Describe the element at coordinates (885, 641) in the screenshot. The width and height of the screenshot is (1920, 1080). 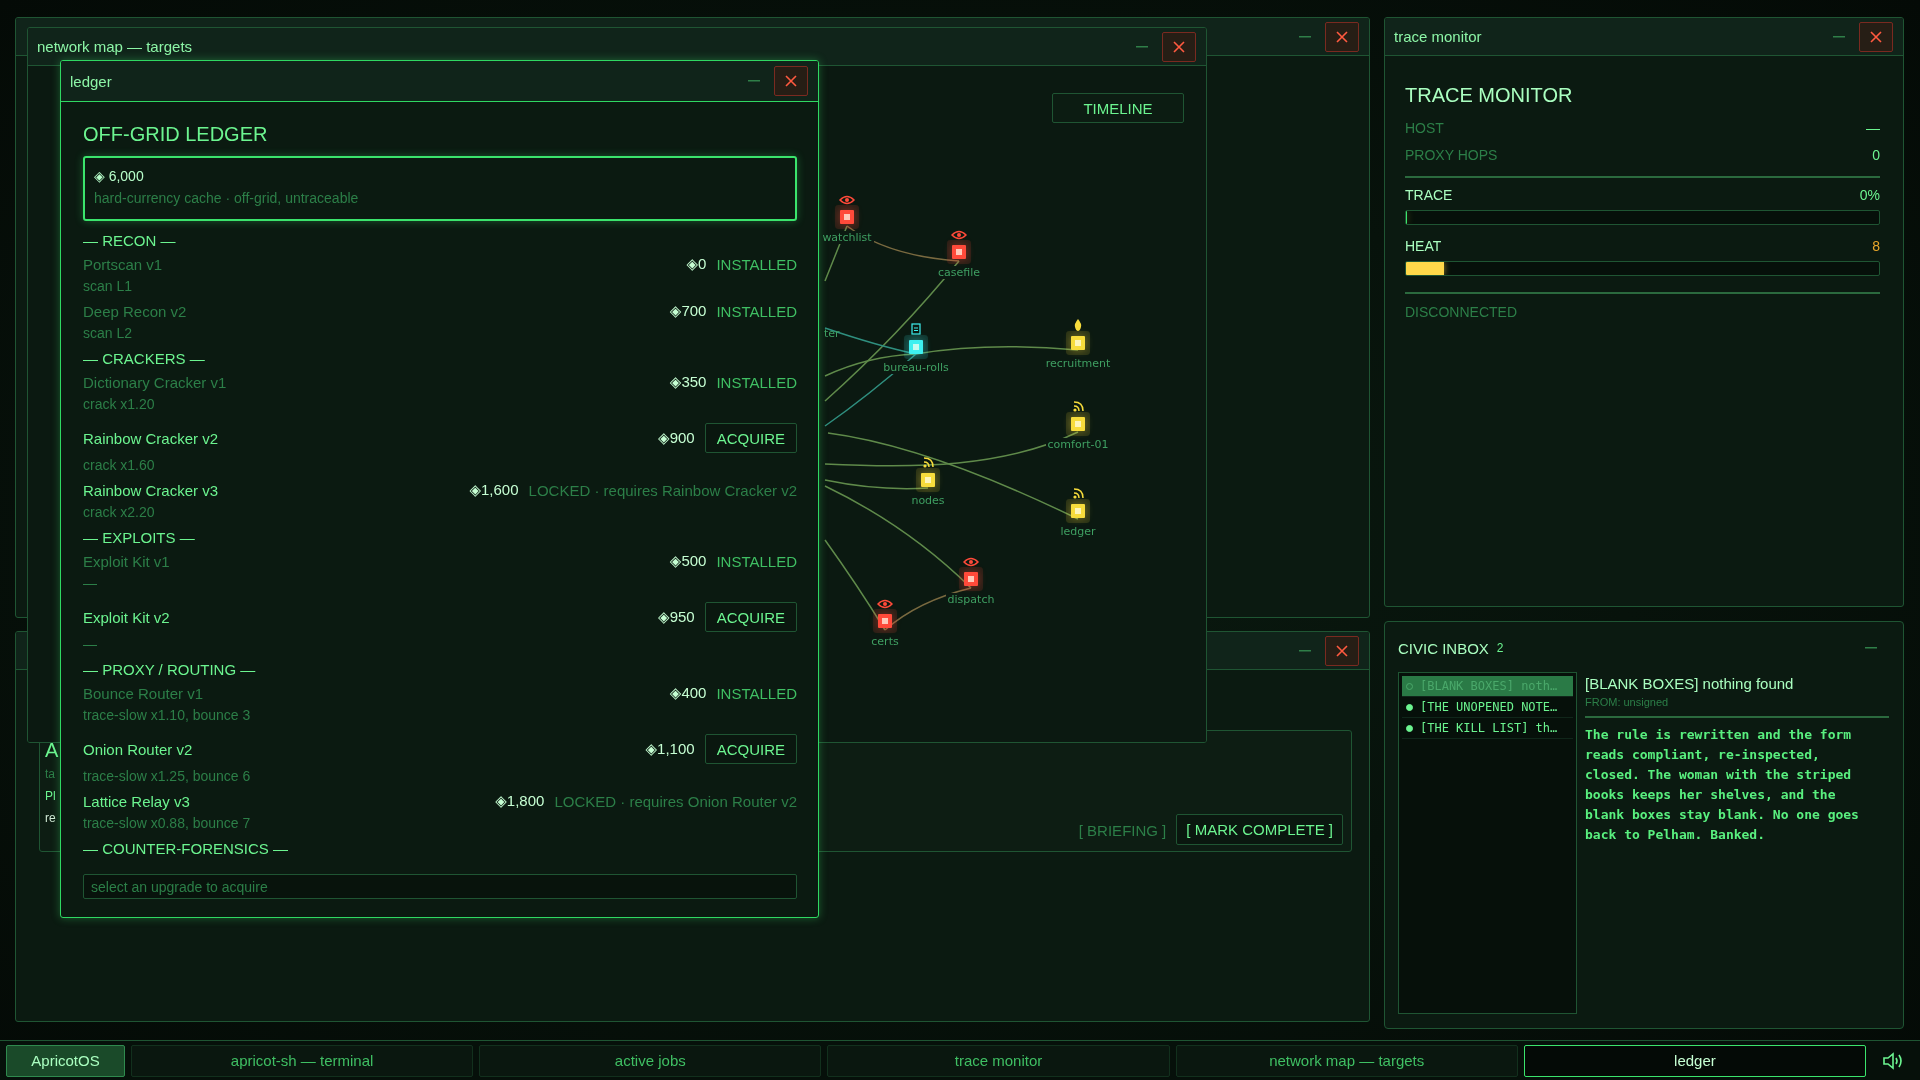
I see `node-label: certs` at that location.